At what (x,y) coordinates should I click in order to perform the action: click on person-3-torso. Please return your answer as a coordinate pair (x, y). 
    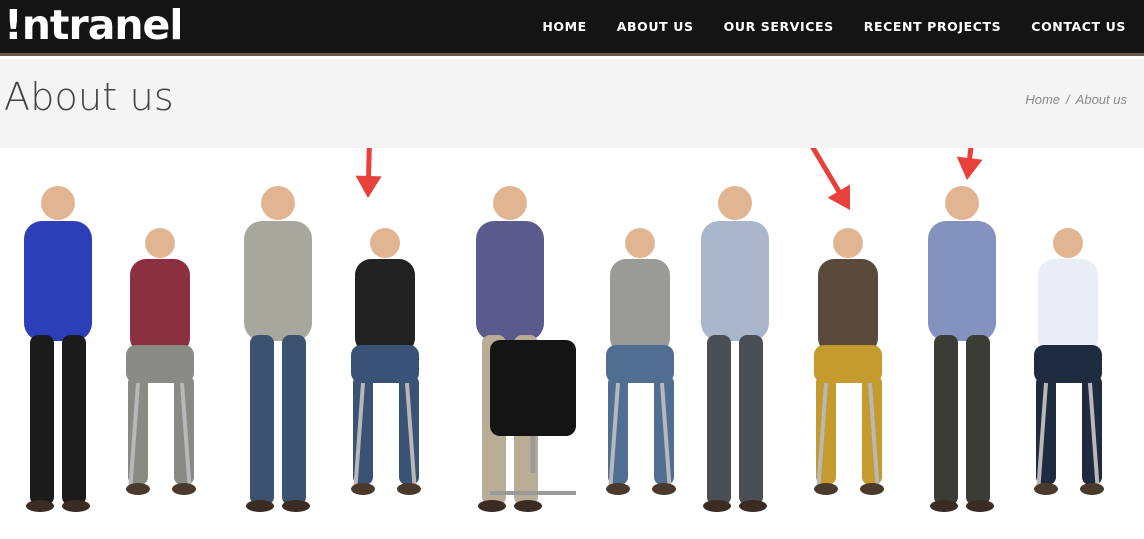
    Looking at the image, I should click on (278, 281).